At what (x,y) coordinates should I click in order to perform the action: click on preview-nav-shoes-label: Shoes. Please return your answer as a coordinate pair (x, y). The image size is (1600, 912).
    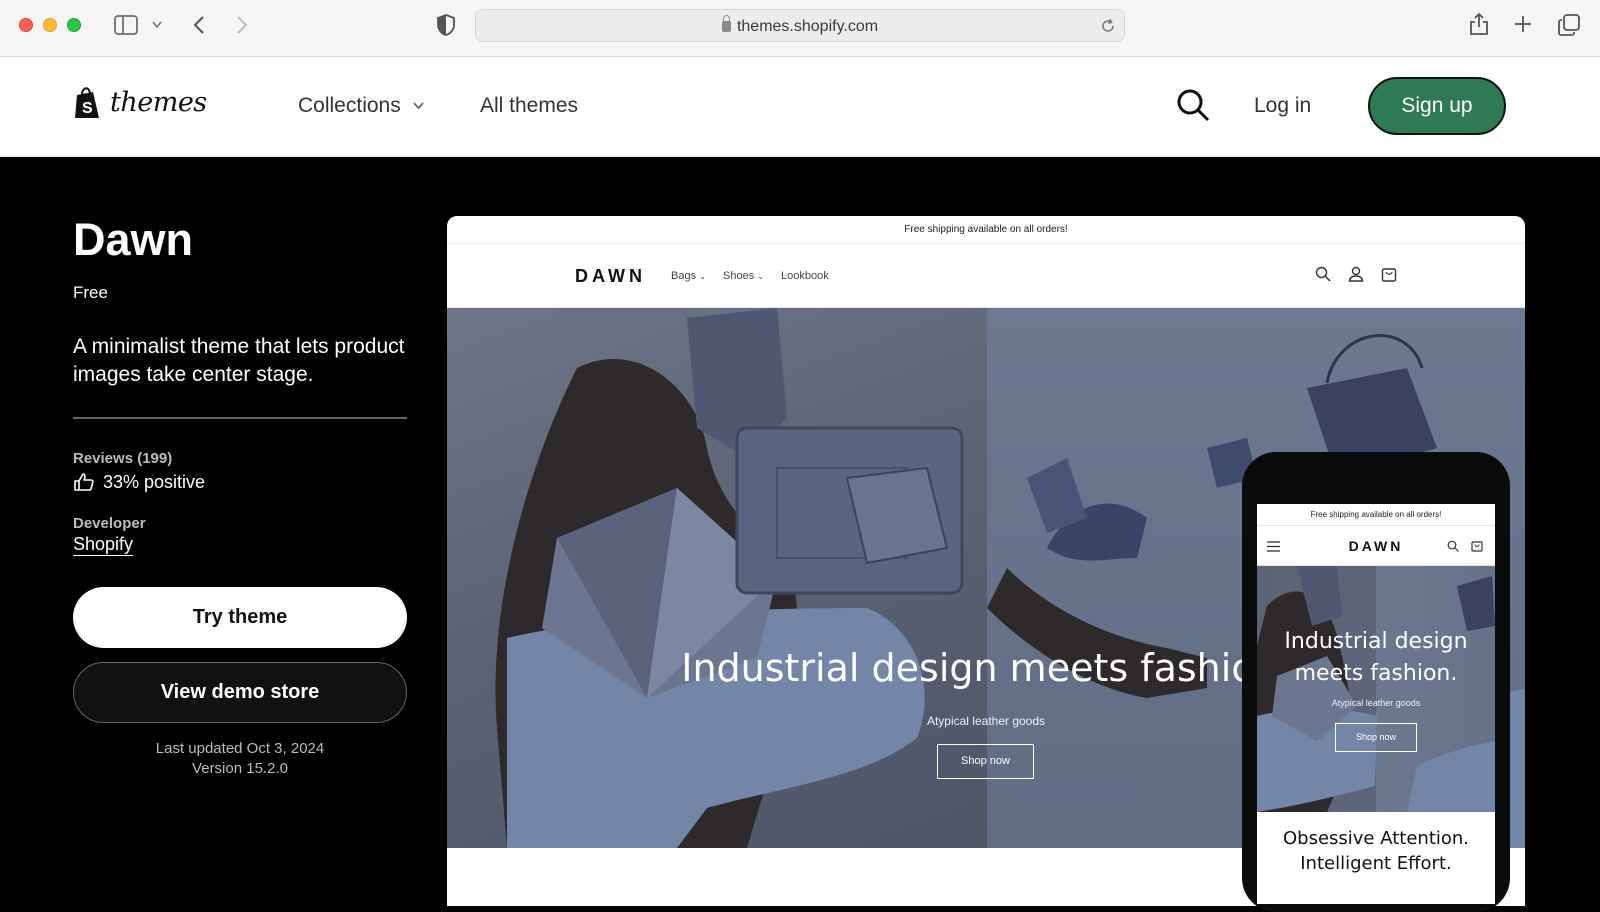
    Looking at the image, I should click on (739, 276).